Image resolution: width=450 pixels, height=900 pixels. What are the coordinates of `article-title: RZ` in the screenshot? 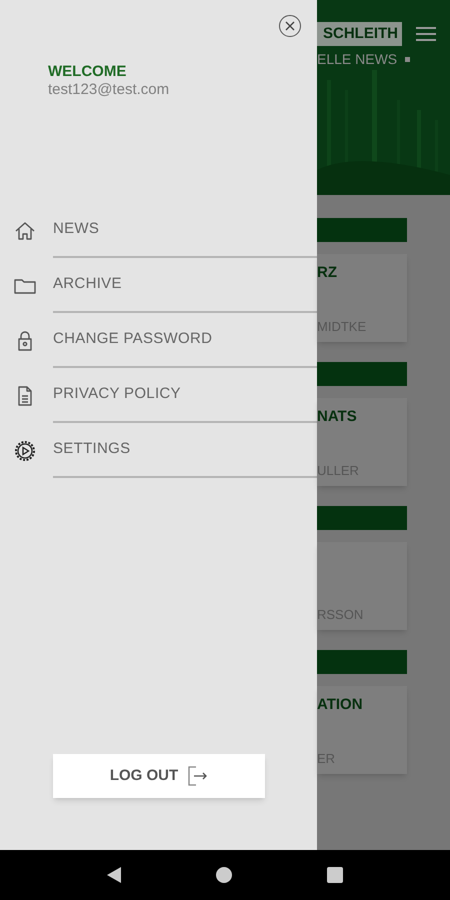 It's located at (327, 273).